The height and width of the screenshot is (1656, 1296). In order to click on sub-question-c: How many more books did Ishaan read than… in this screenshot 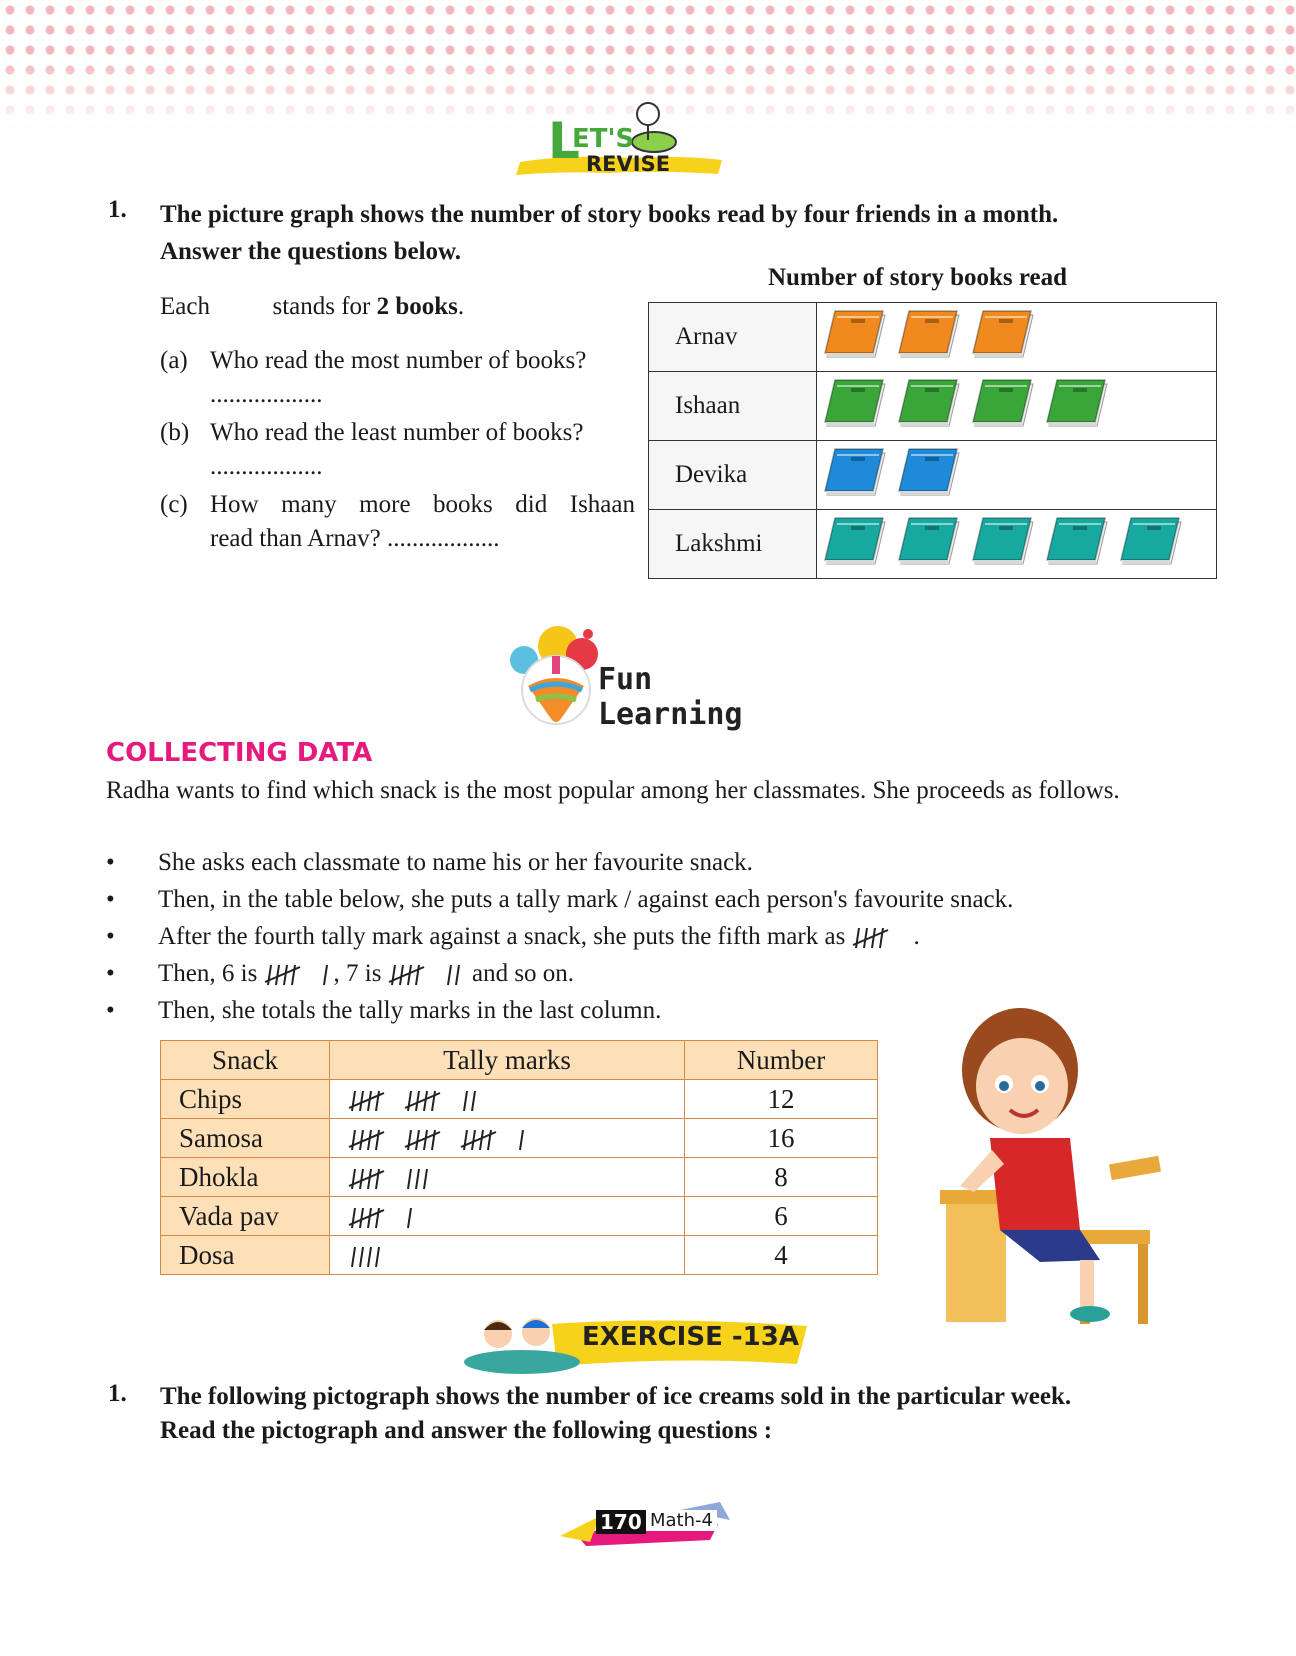, I will do `click(422, 522)`.